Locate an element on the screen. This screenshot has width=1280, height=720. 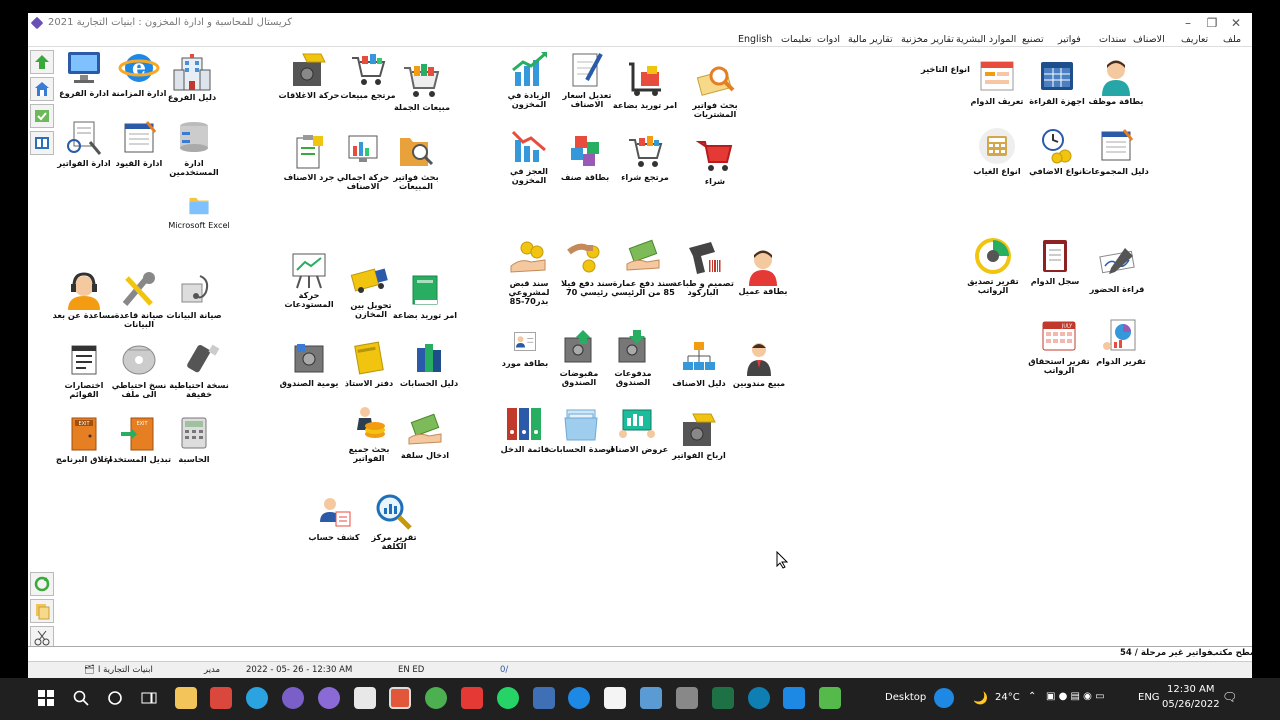
restore-button: ❐ is located at coordinates (1212, 23).